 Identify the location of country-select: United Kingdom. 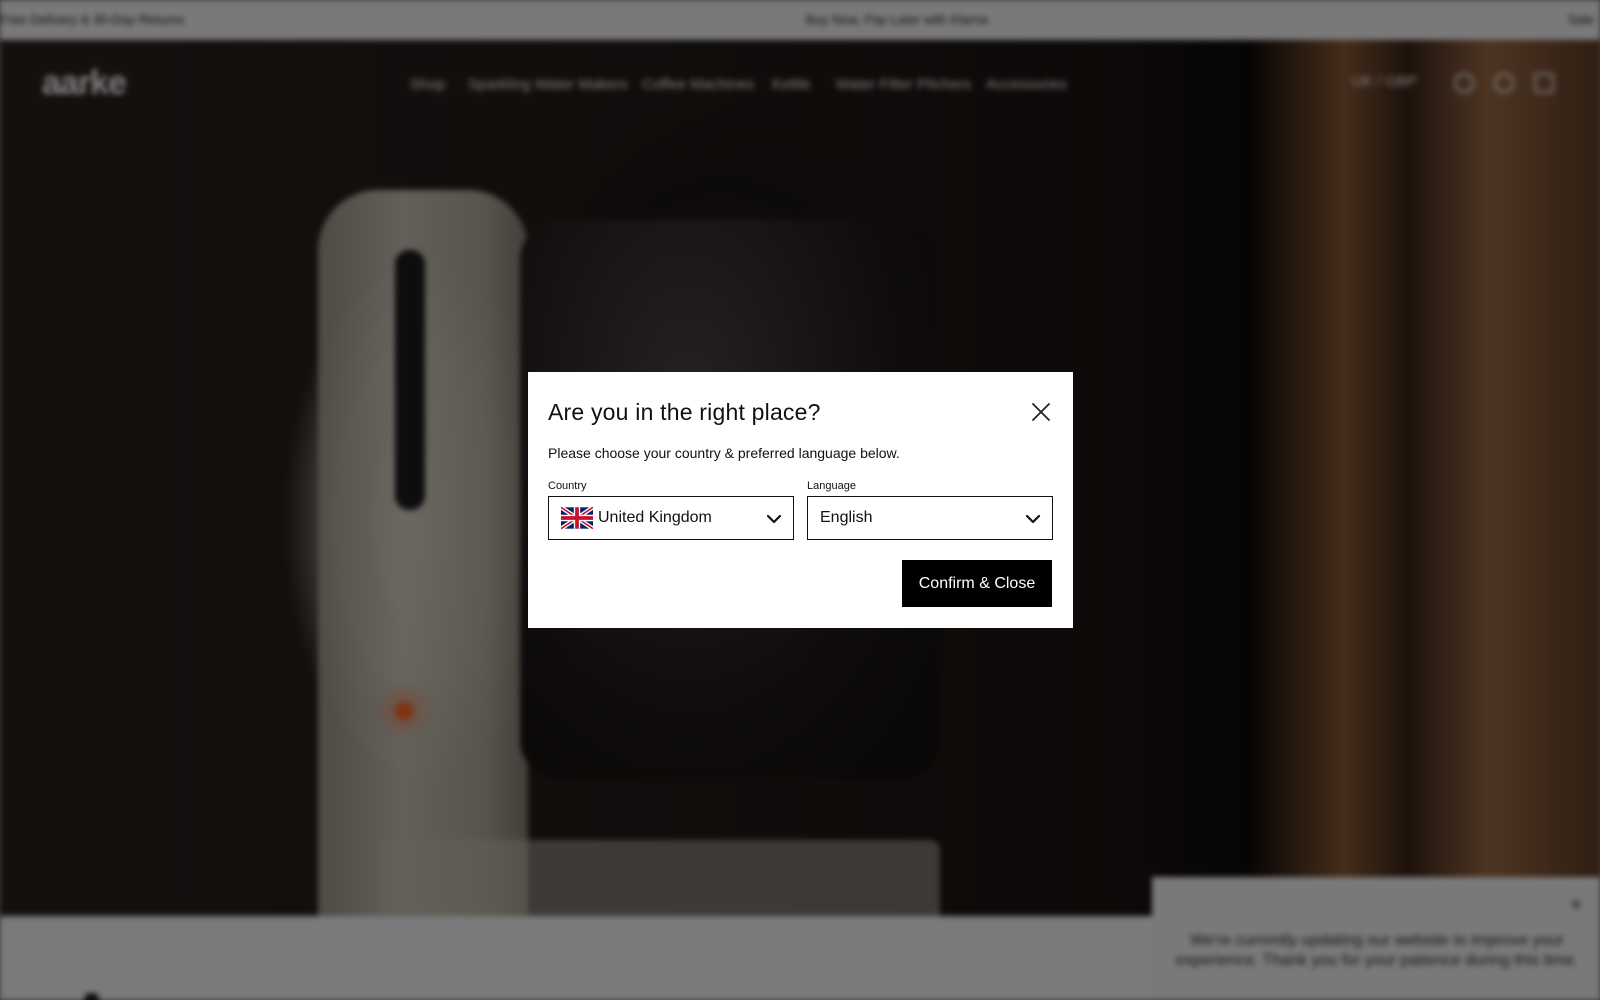
(671, 518).